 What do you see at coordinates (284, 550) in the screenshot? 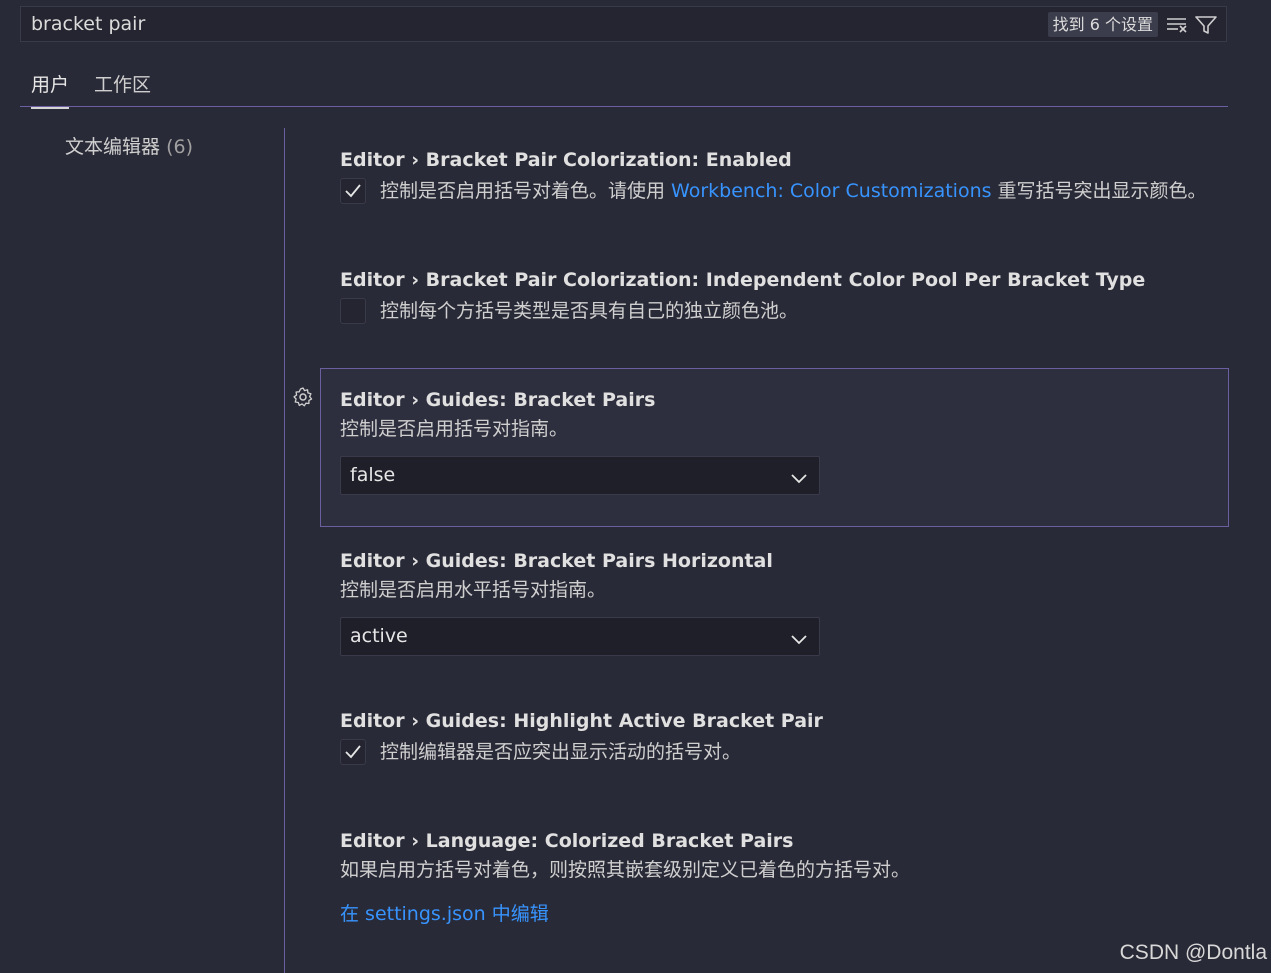
I see `toc-divider` at bounding box center [284, 550].